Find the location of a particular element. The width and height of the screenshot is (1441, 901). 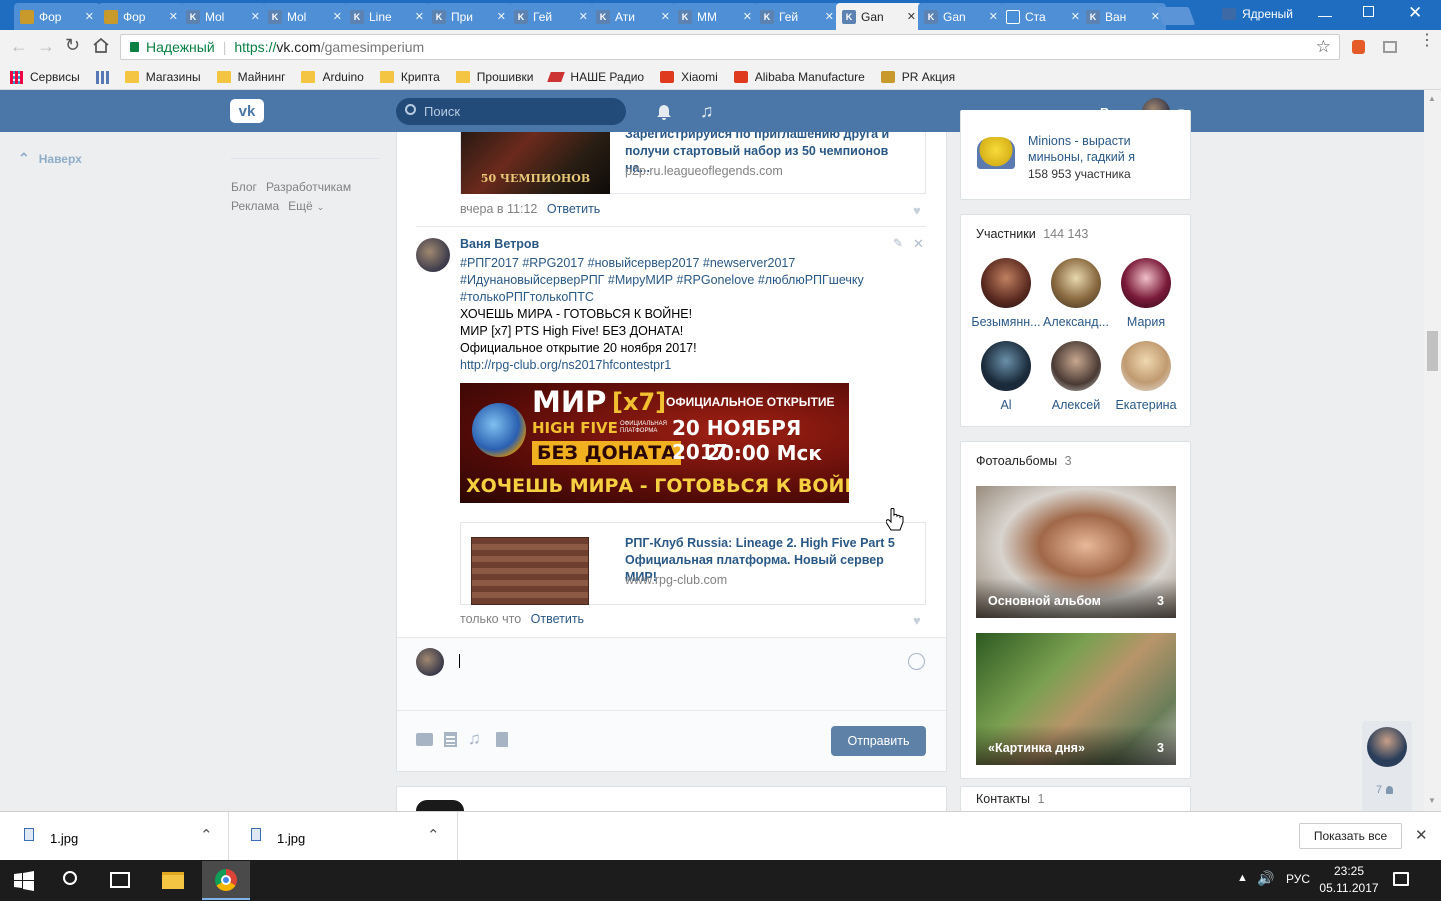

bookmark-apps: Сервисы is located at coordinates (45, 77).